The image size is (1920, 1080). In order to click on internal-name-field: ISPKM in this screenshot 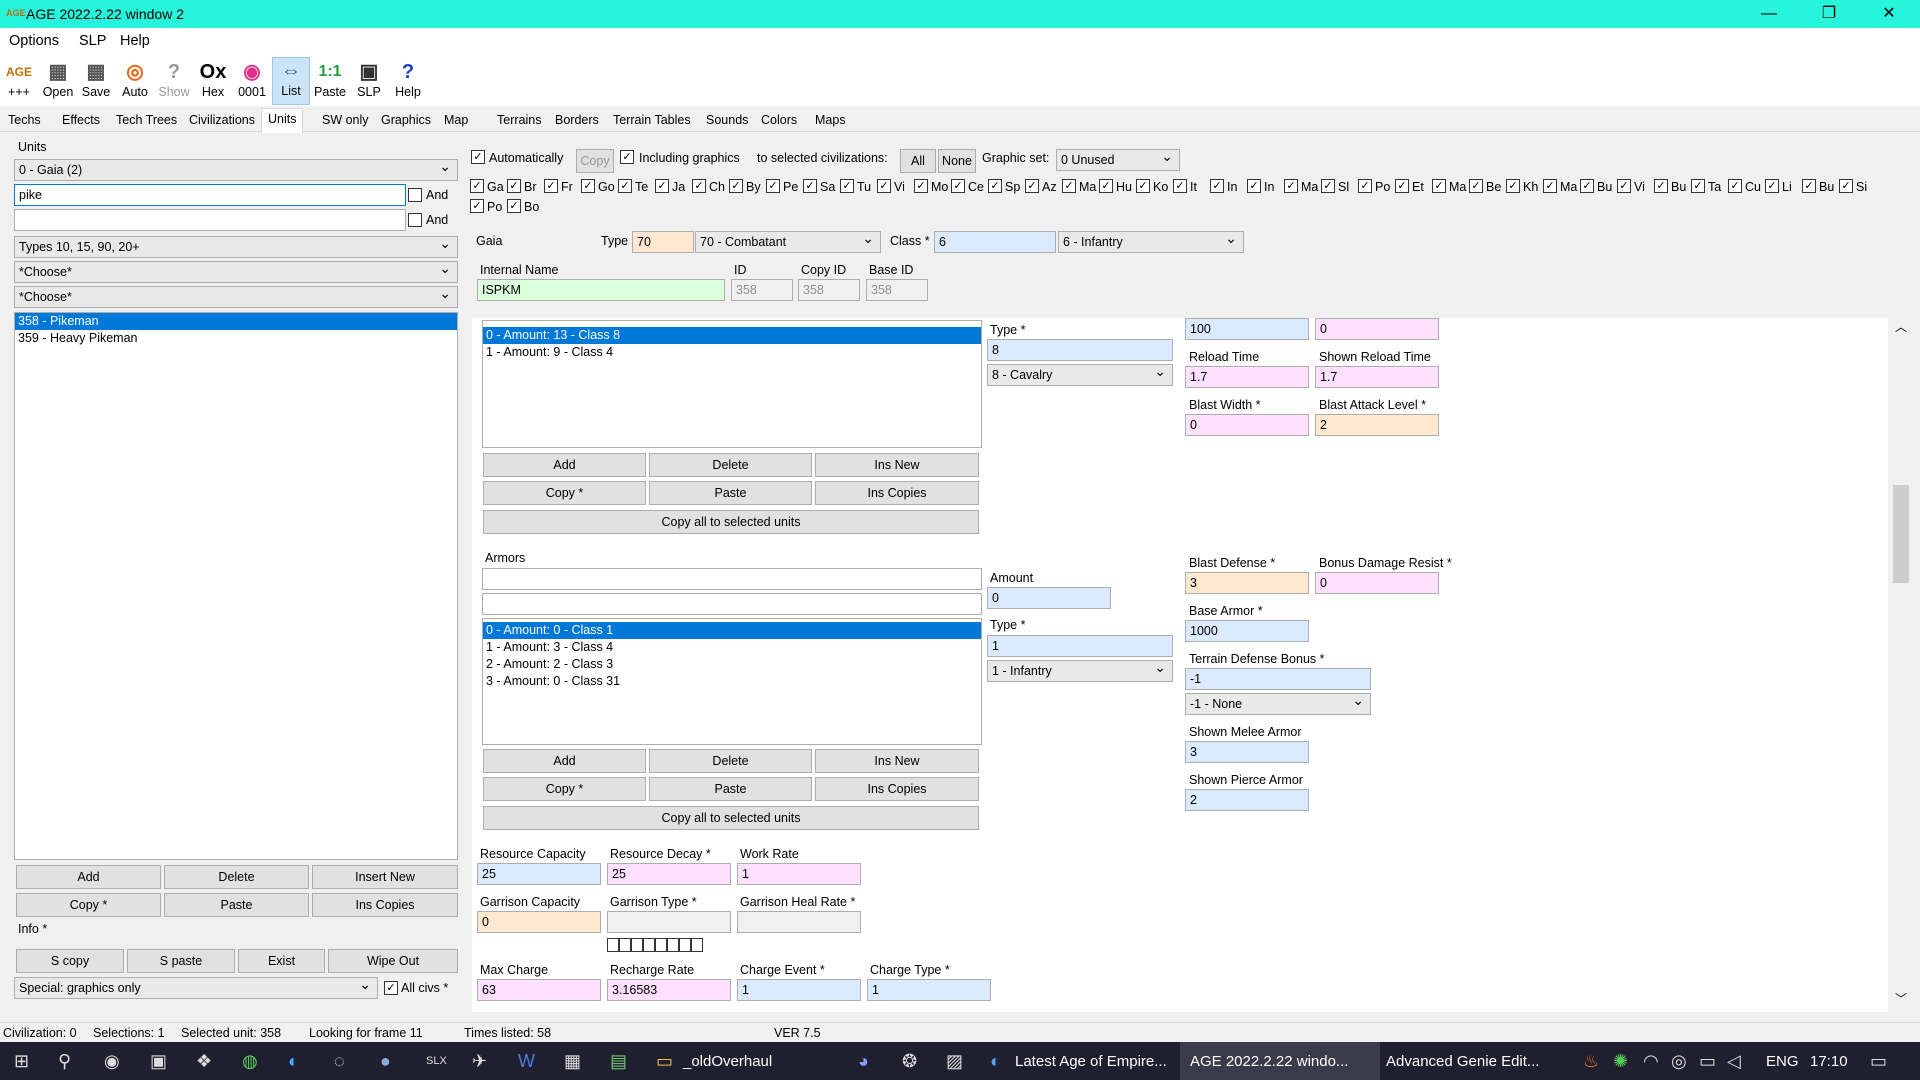, I will do `click(601, 290)`.